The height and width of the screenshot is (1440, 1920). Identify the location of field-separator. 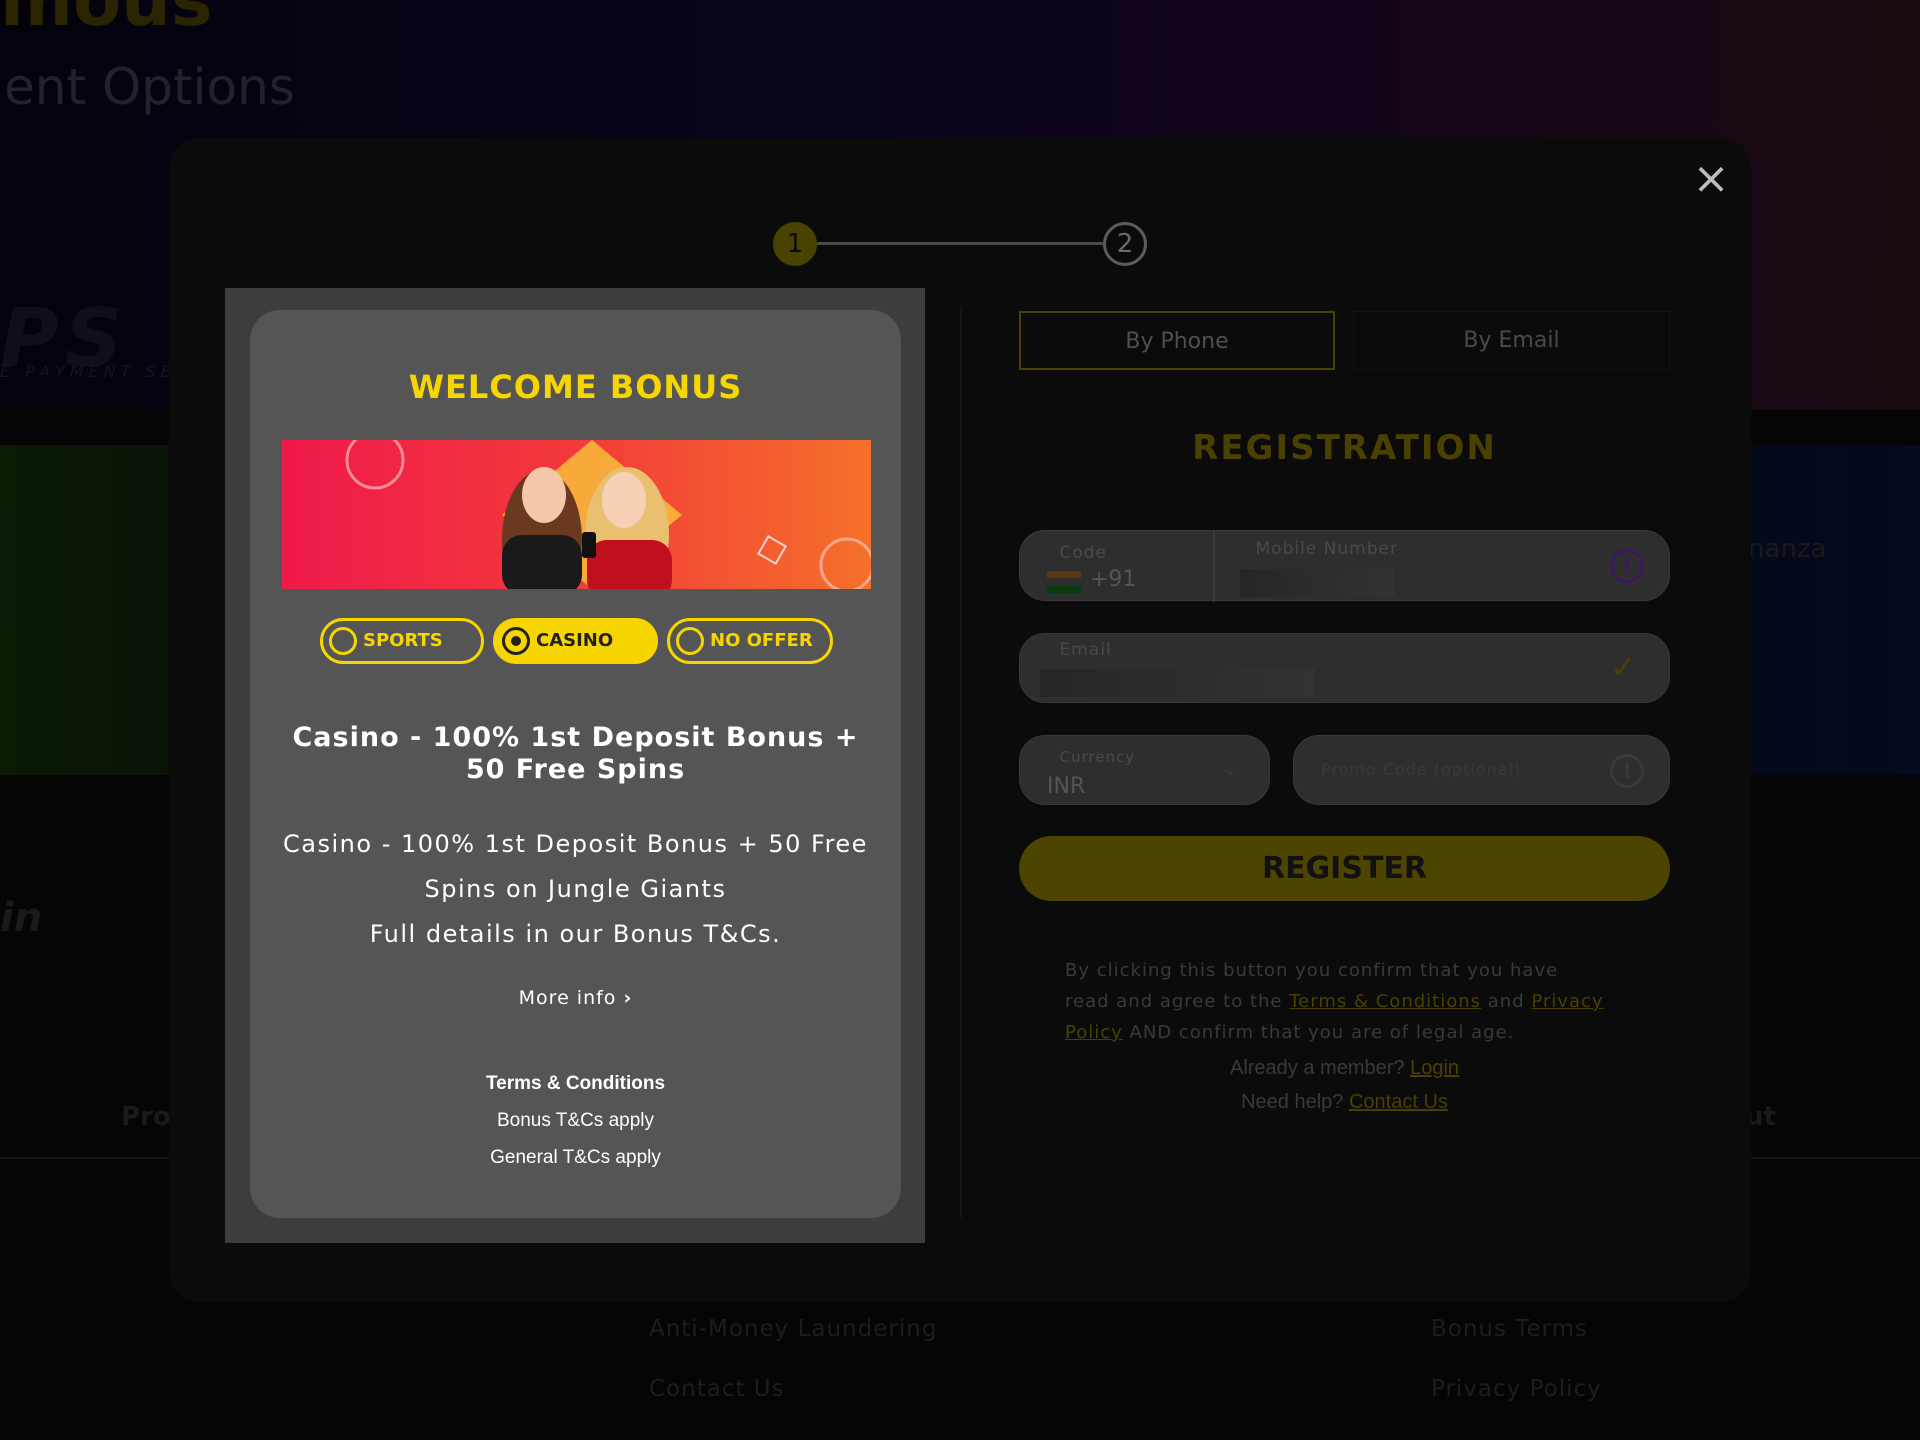
(1214, 566).